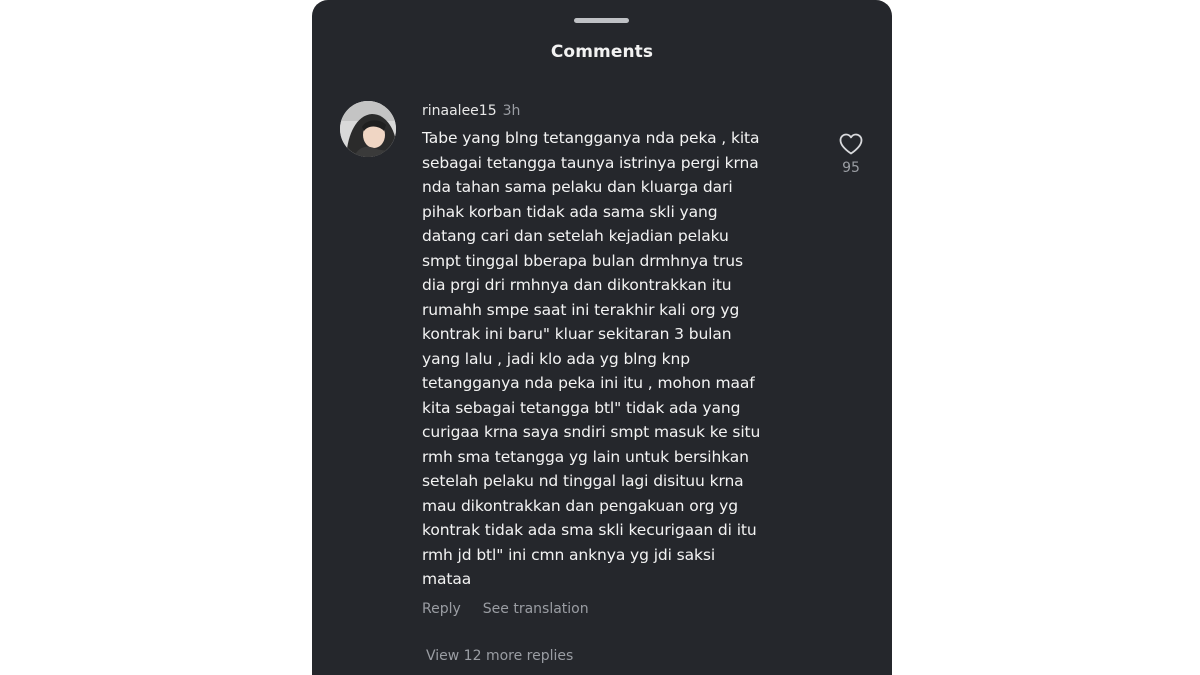  What do you see at coordinates (459, 111) in the screenshot?
I see `comment-username: rinaalee15` at bounding box center [459, 111].